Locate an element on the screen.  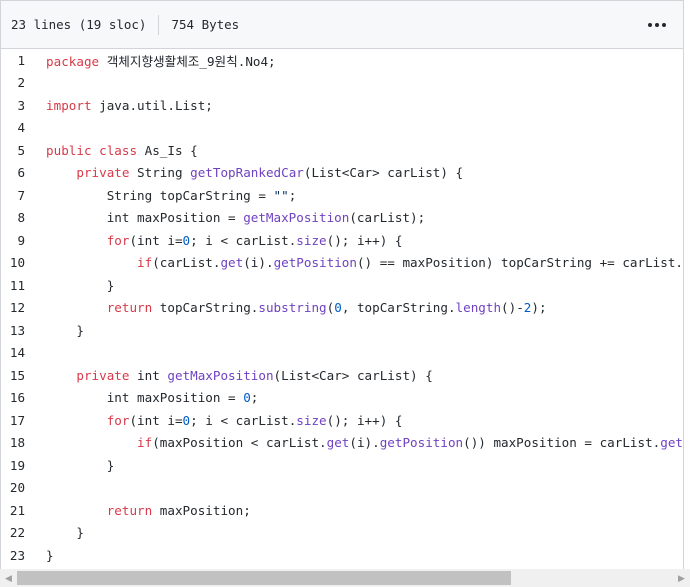
line-number: 19 is located at coordinates (13, 465).